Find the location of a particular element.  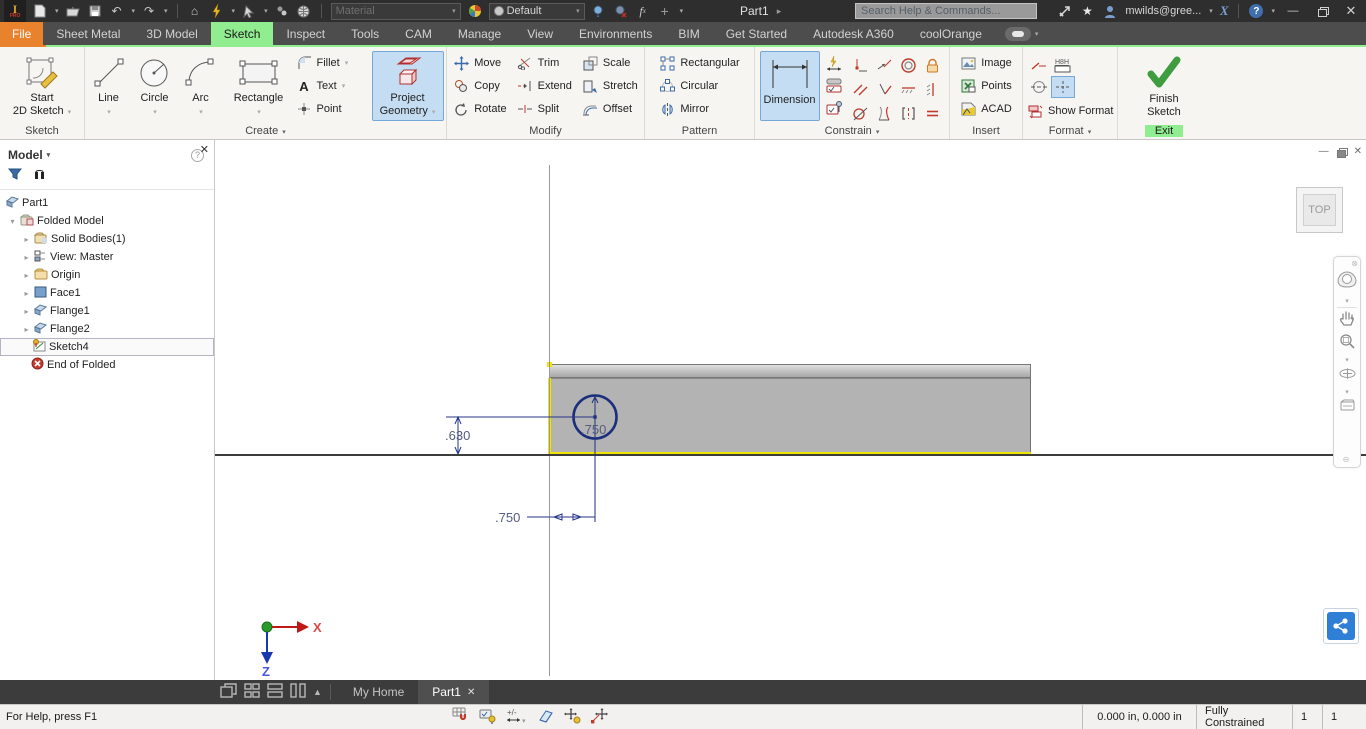

save-icon is located at coordinates (95, 11).